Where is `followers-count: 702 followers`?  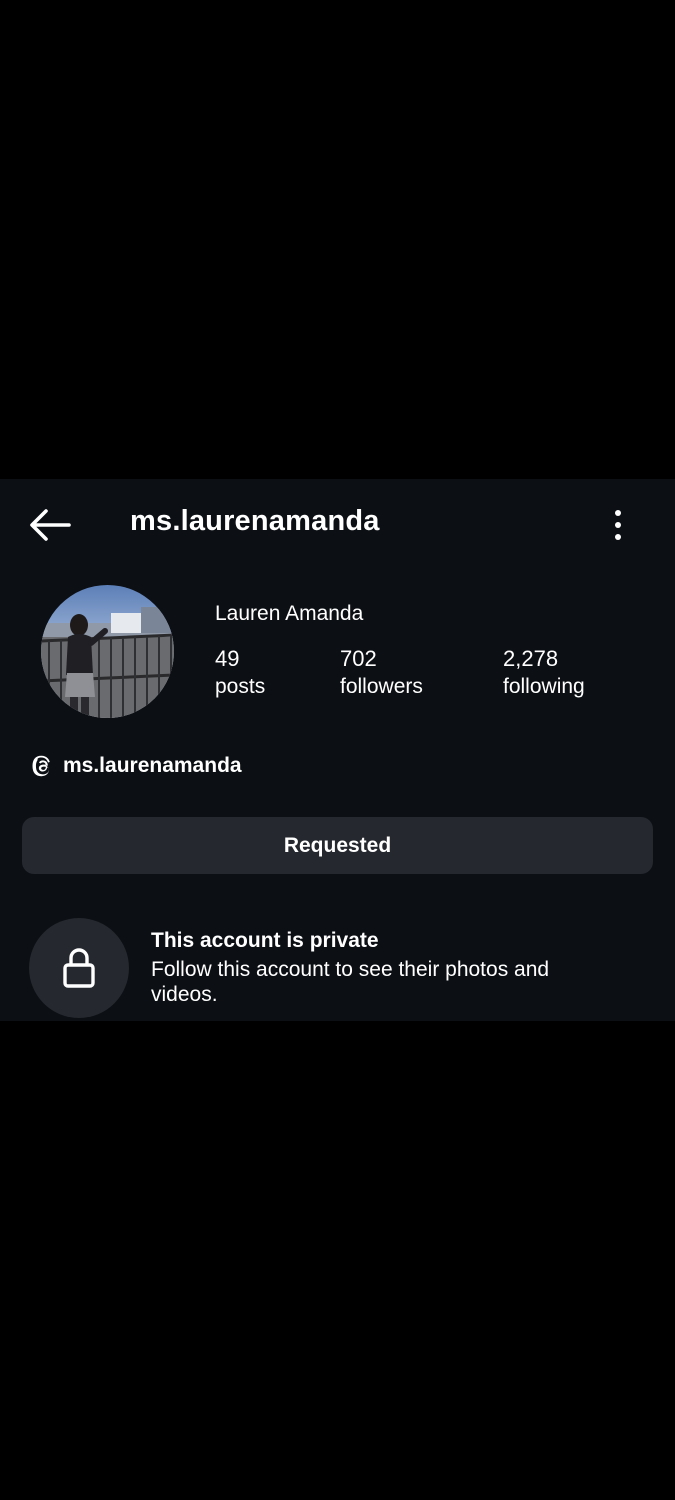 followers-count: 702 followers is located at coordinates (381, 673).